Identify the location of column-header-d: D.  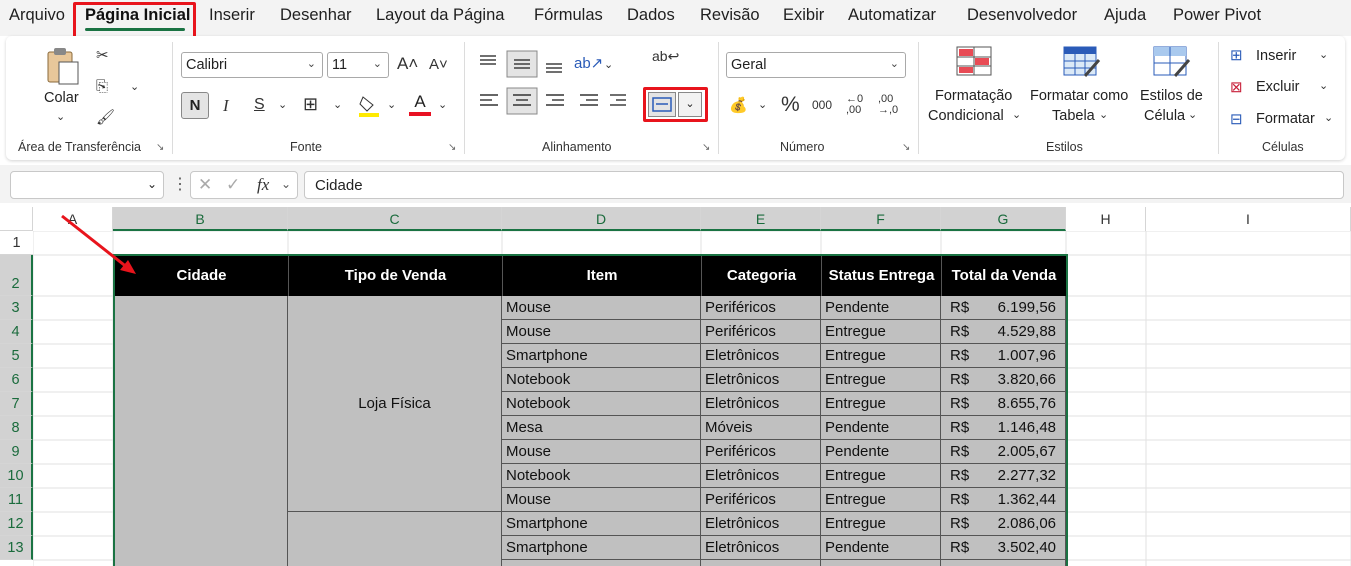
(601, 219).